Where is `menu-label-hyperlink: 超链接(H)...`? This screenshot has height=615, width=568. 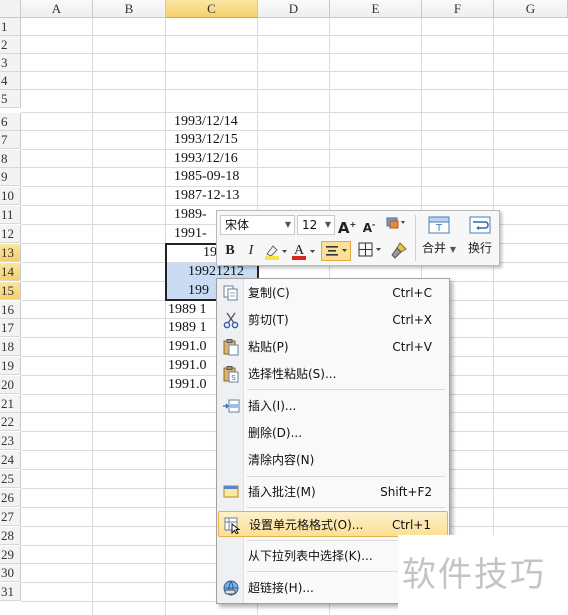
menu-label-hyperlink: 超链接(H)... is located at coordinates (281, 588).